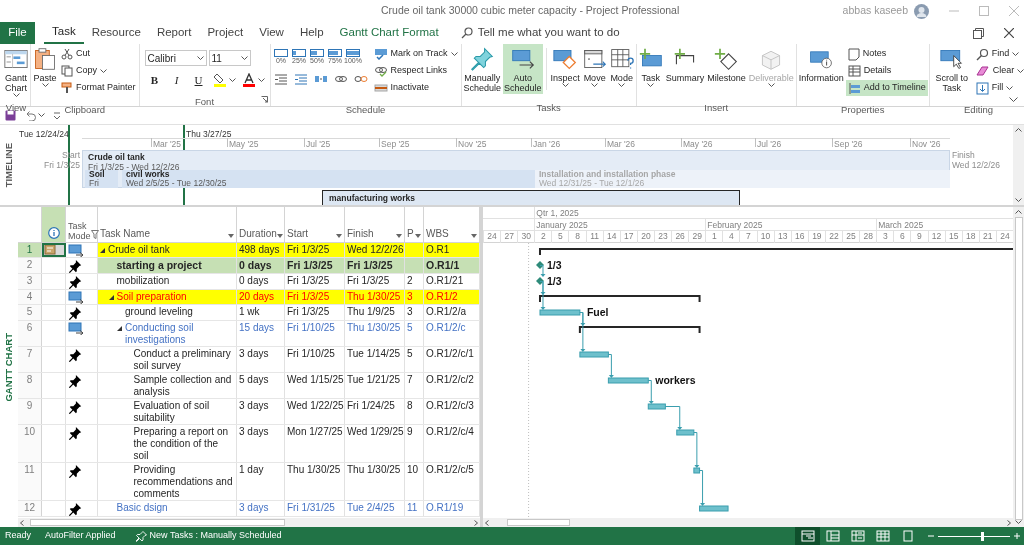 This screenshot has height=545, width=1024. I want to click on ribbon-tab: View, so click(271, 33).